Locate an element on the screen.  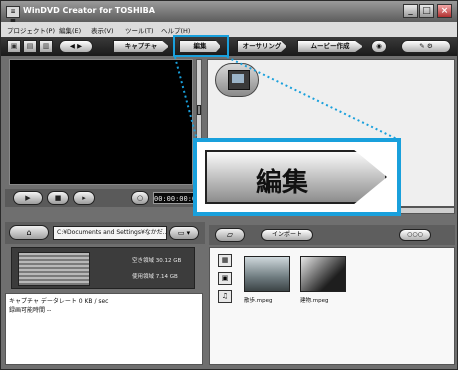
used-space-text: 使用領域 7.14 GB is located at coordinates (155, 277).